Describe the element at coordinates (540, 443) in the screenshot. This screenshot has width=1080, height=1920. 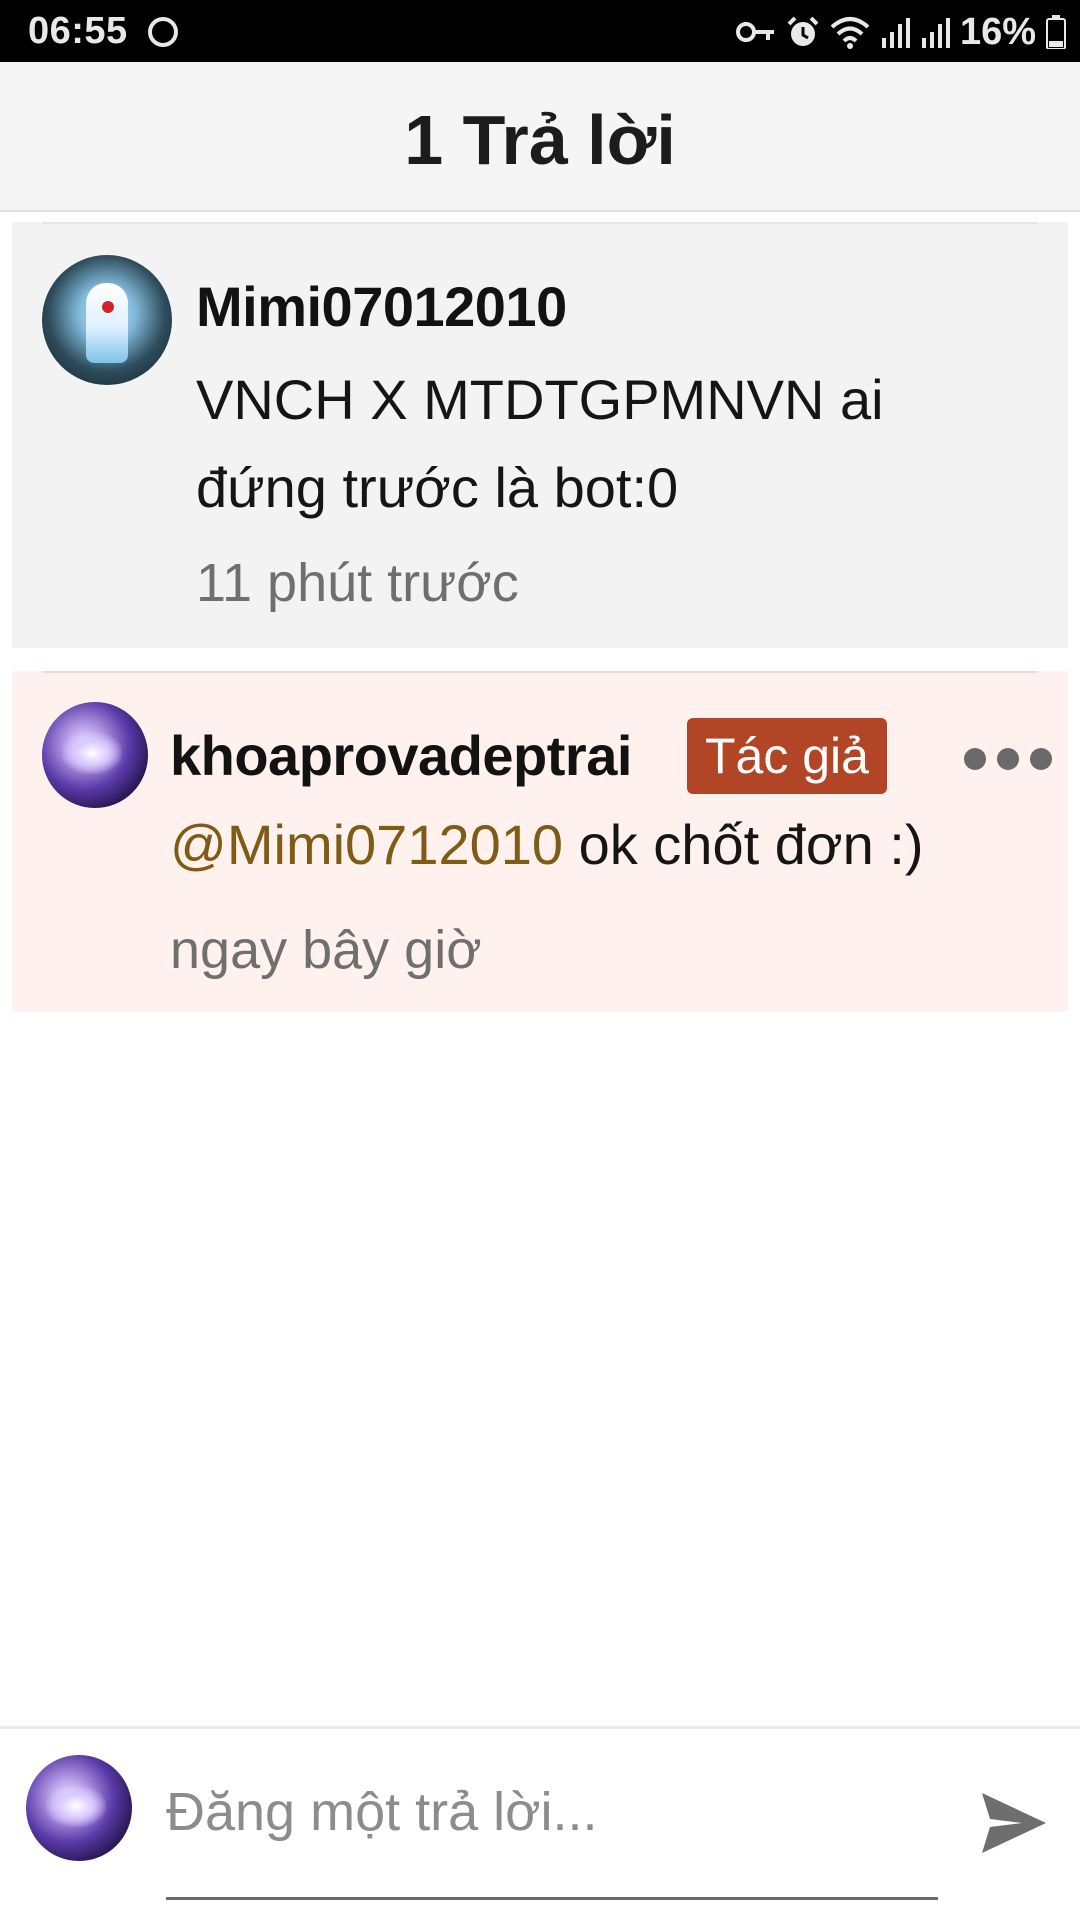
I see `comment-text: VNCH X MTDTGPMNVN ai đứng trước là bot:0` at that location.